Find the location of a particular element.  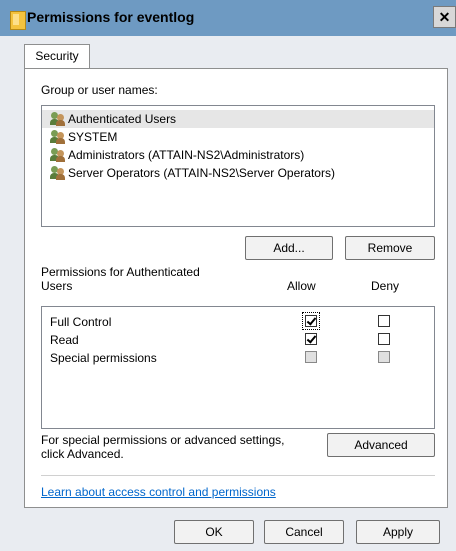

group-names-label: Group or user names: is located at coordinates (99, 90).